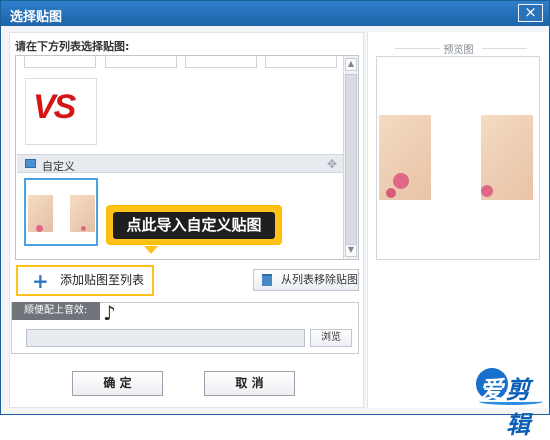  Describe the element at coordinates (249, 383) in the screenshot. I see `cancel-button: 取 消` at that location.